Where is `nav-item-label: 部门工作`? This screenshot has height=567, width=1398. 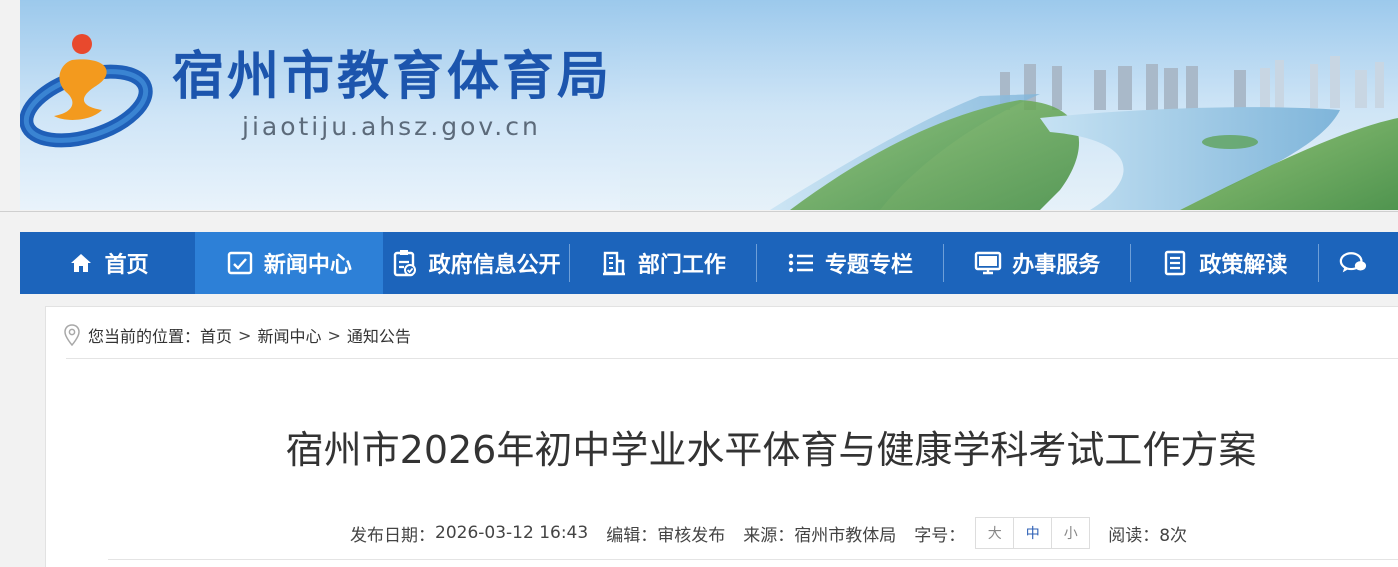 nav-item-label: 部门工作 is located at coordinates (681, 265).